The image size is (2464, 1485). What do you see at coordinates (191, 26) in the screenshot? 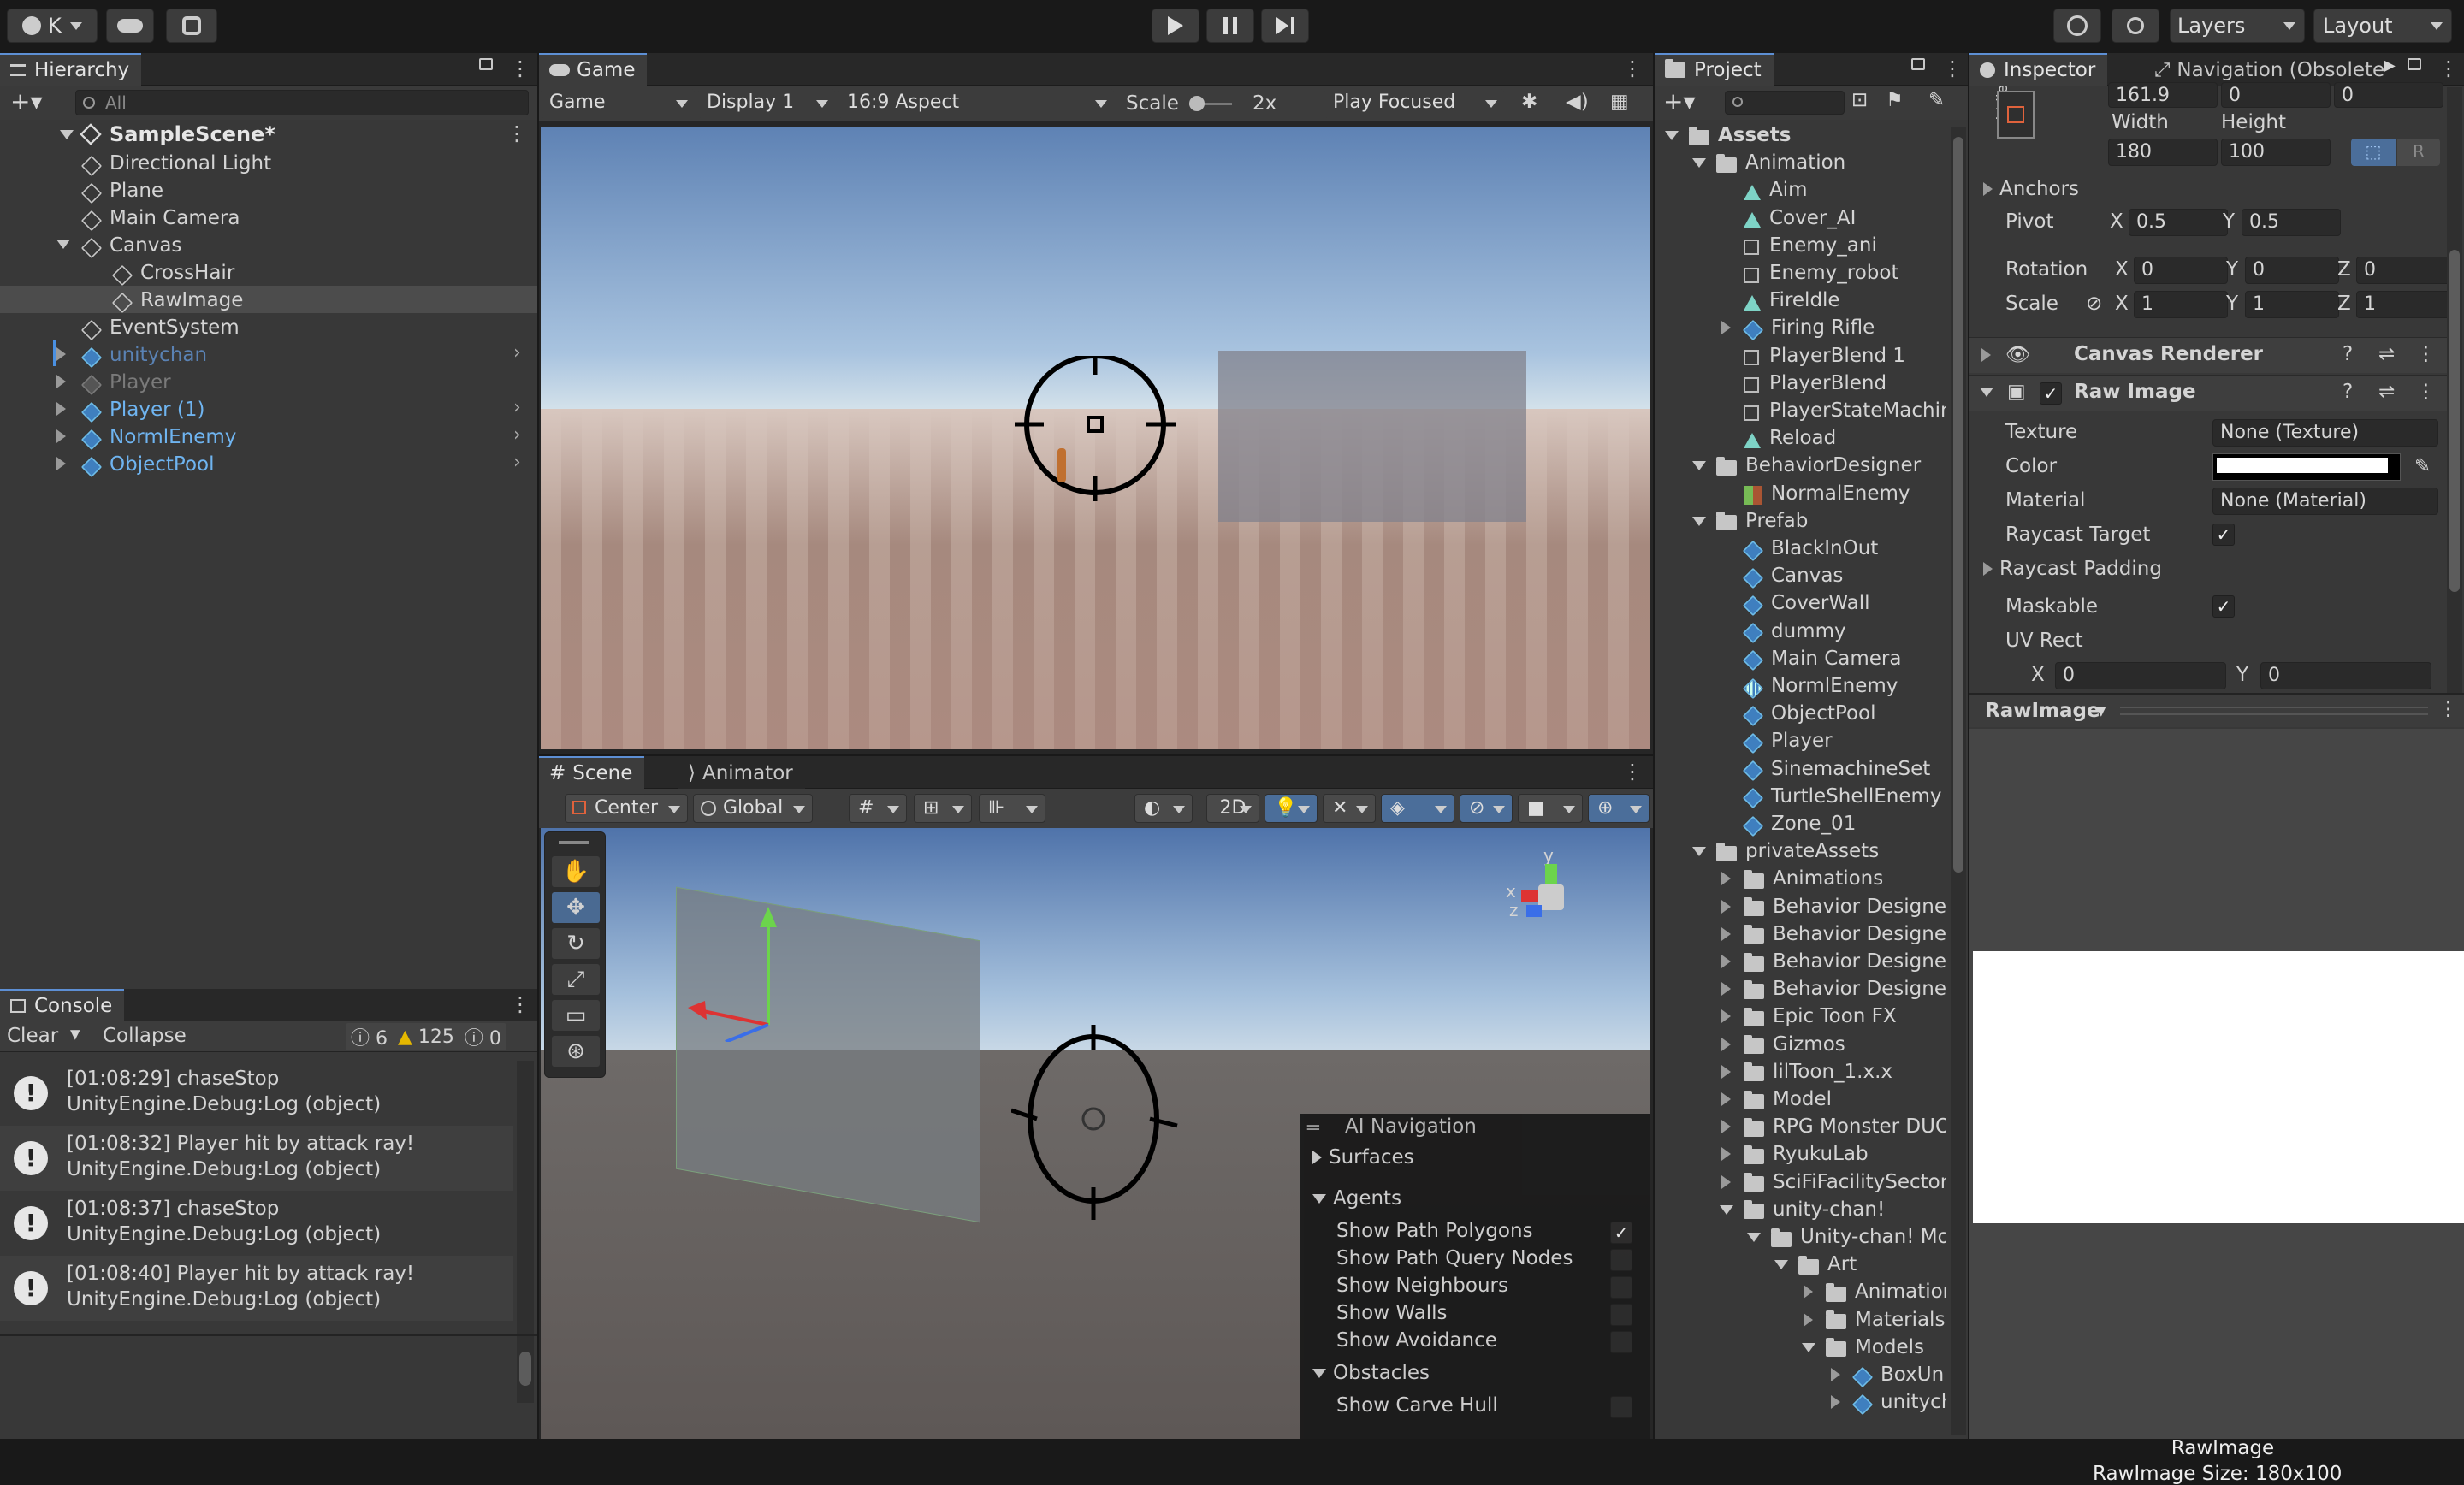
I see `collab-button` at bounding box center [191, 26].